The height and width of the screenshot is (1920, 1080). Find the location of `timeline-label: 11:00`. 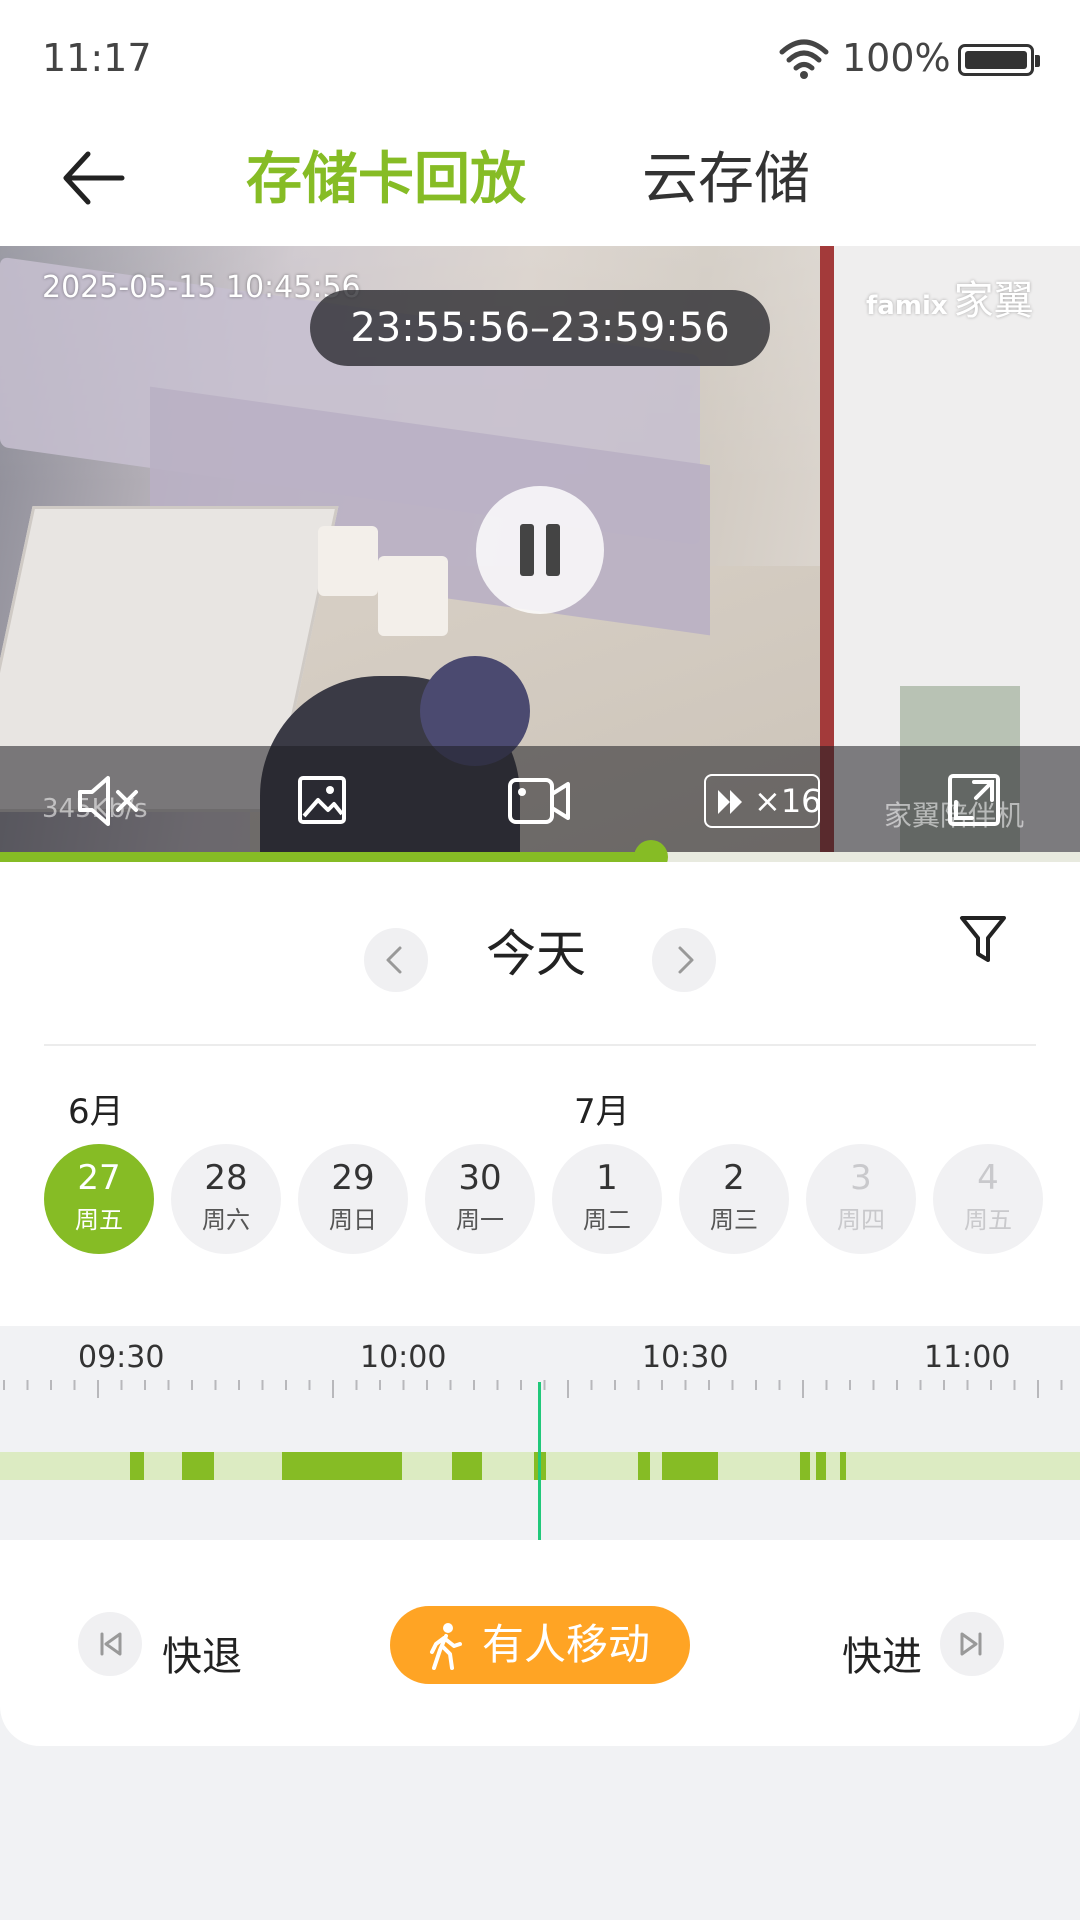

timeline-label: 11:00 is located at coordinates (967, 1357).